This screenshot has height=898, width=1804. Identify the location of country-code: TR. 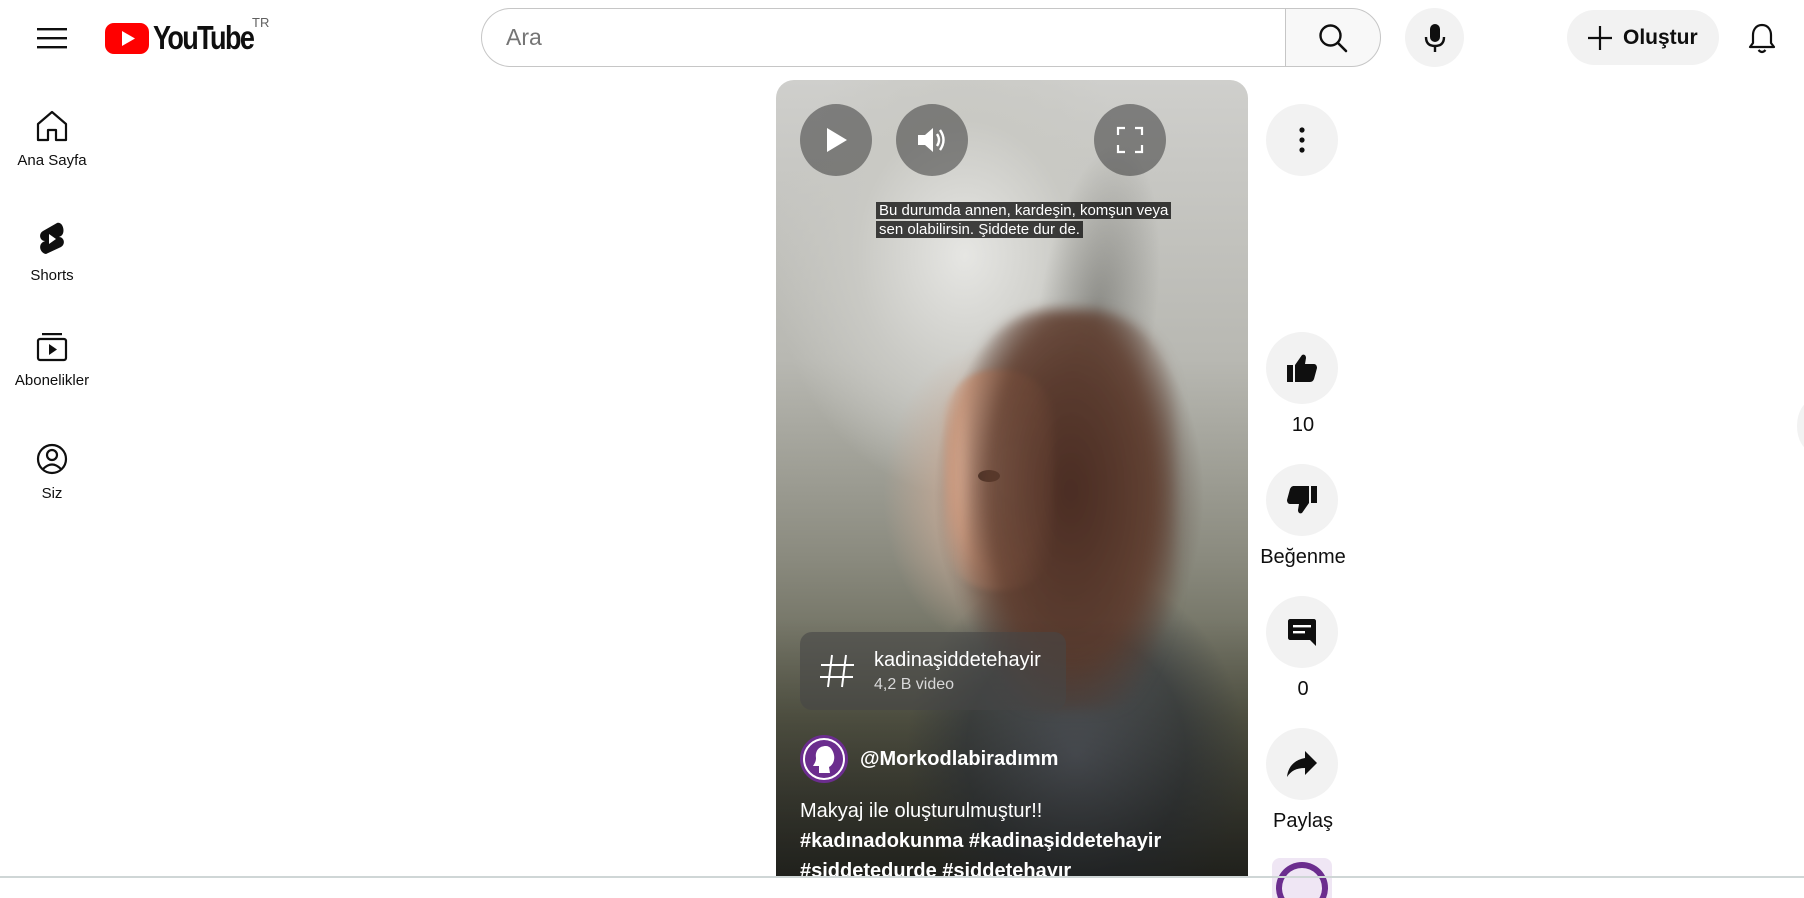
(261, 22).